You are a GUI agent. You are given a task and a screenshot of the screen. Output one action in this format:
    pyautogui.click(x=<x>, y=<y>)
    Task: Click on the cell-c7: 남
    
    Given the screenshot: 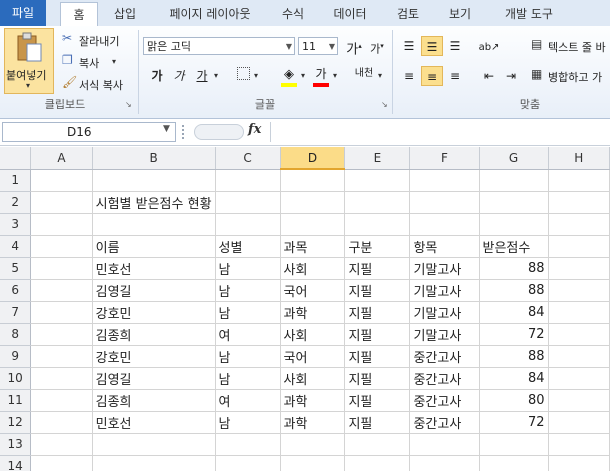 What is the action you would take?
    pyautogui.click(x=248, y=312)
    